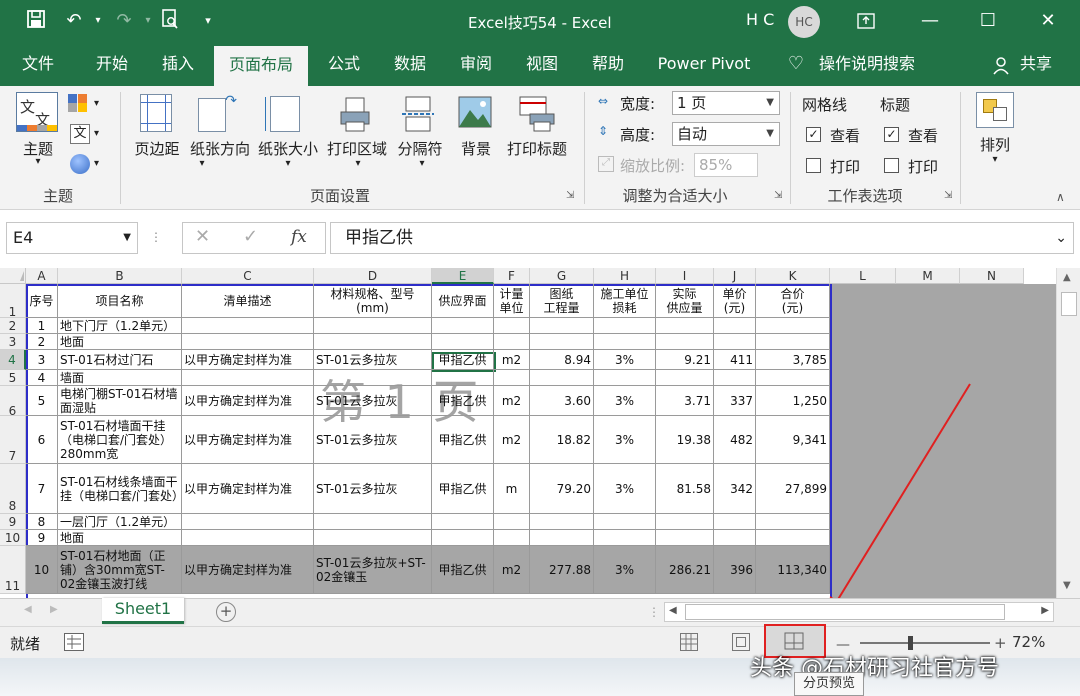  Describe the element at coordinates (463, 301) in the screenshot. I see `header-cell: 供应界面` at that location.